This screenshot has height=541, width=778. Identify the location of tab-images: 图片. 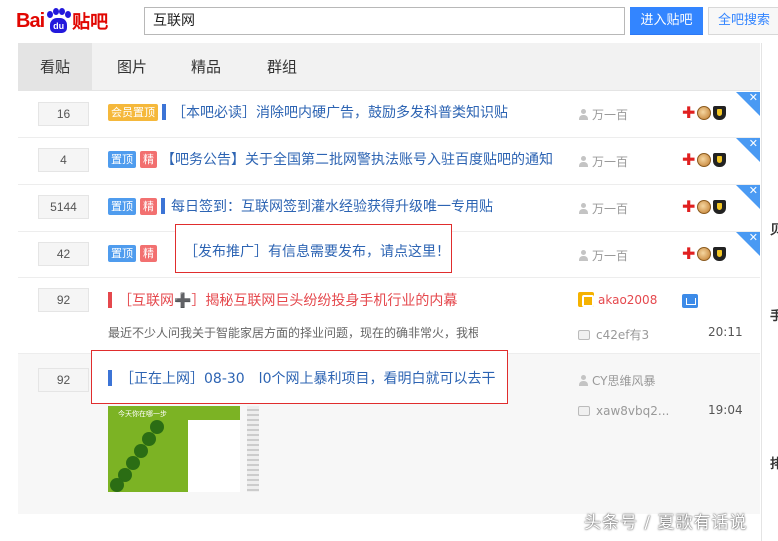
(132, 67).